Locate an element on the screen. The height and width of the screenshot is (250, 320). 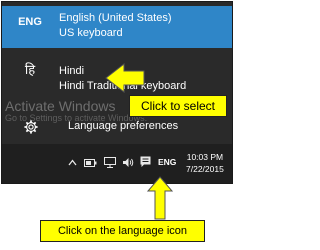
callout-click-language-icon: Click on the language icon is located at coordinates (122, 231).